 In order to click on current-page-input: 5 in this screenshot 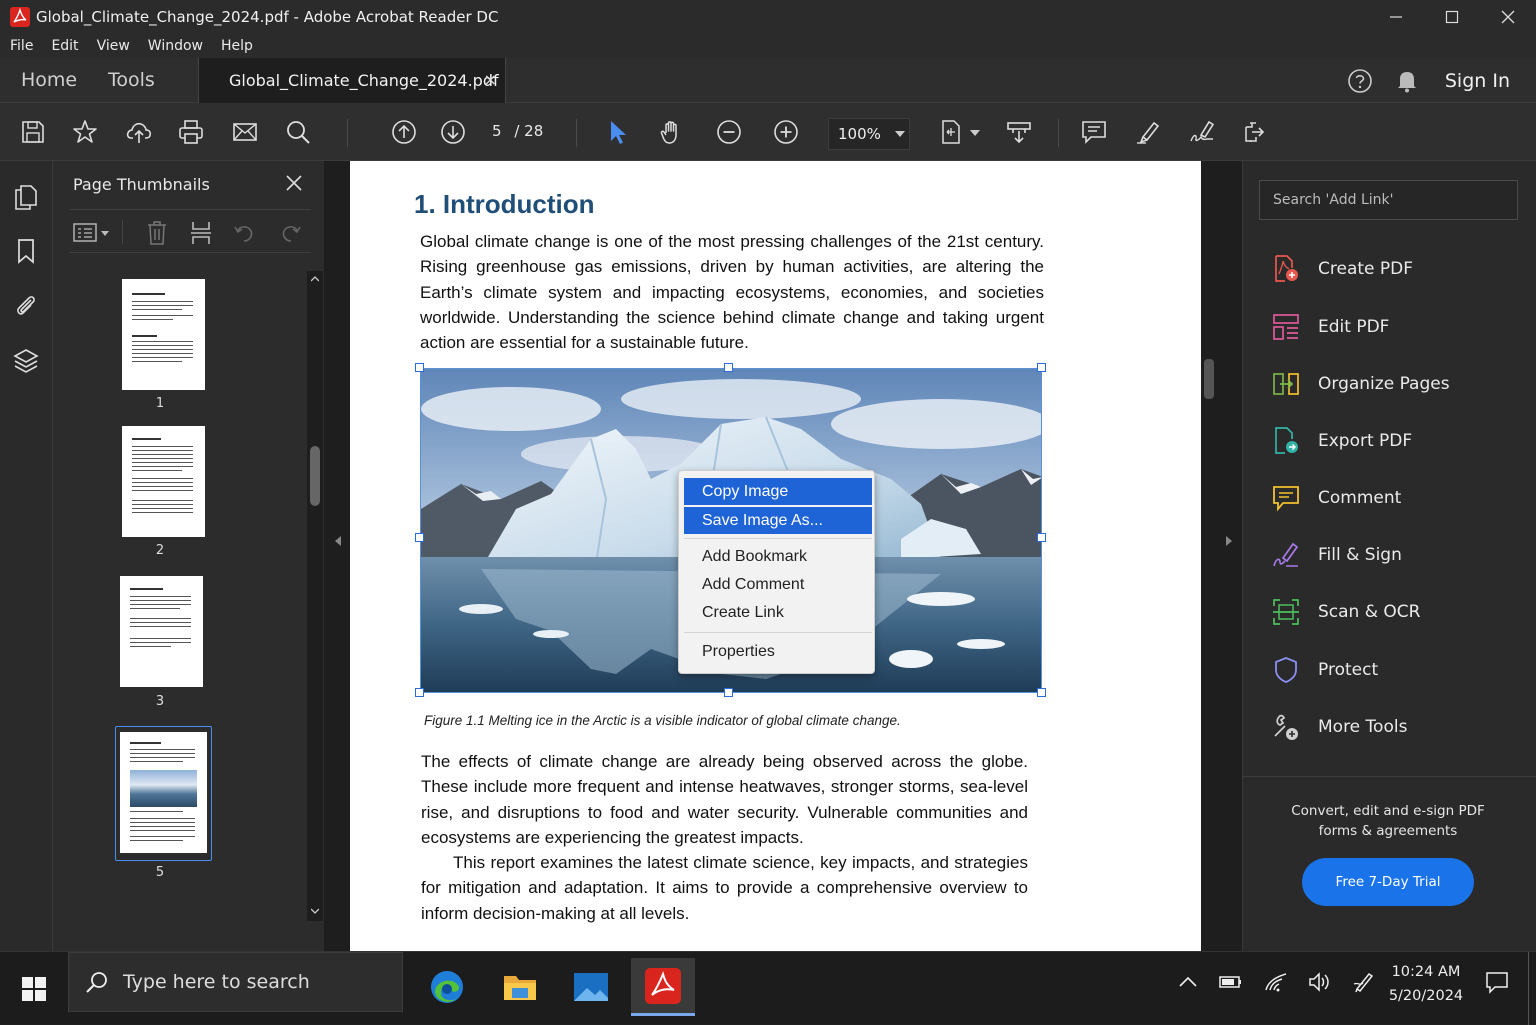, I will do `click(497, 131)`.